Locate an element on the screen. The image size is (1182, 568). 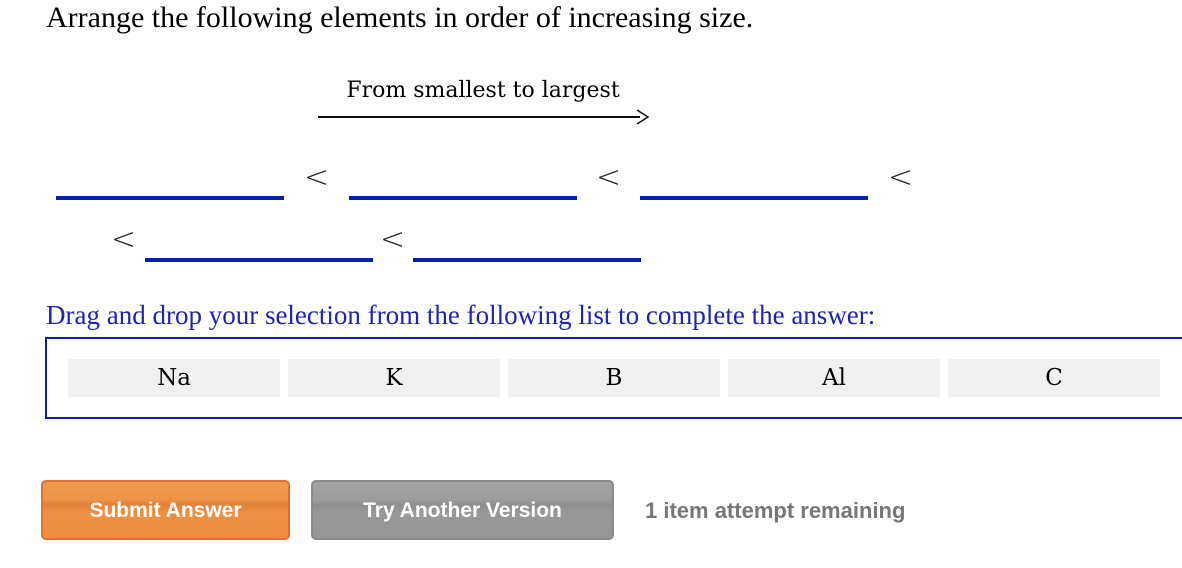
drag-item-al: Al is located at coordinates (834, 378).